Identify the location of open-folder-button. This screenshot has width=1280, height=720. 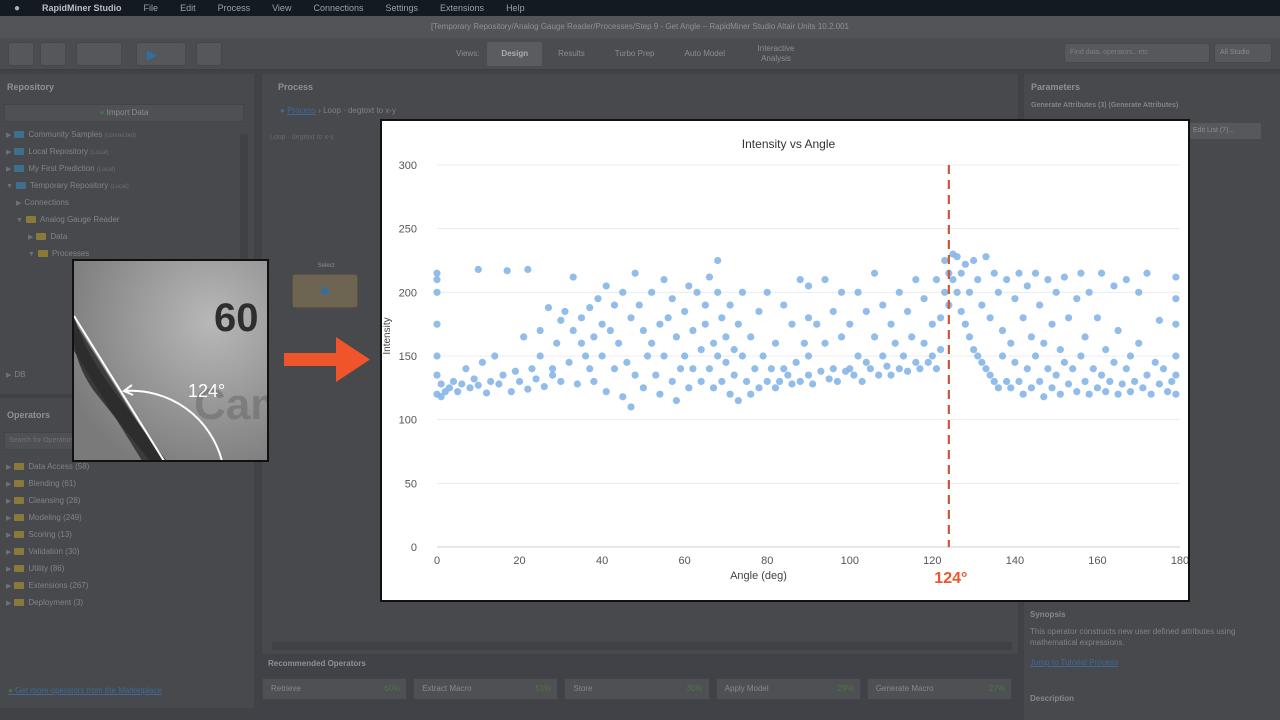
(53, 54).